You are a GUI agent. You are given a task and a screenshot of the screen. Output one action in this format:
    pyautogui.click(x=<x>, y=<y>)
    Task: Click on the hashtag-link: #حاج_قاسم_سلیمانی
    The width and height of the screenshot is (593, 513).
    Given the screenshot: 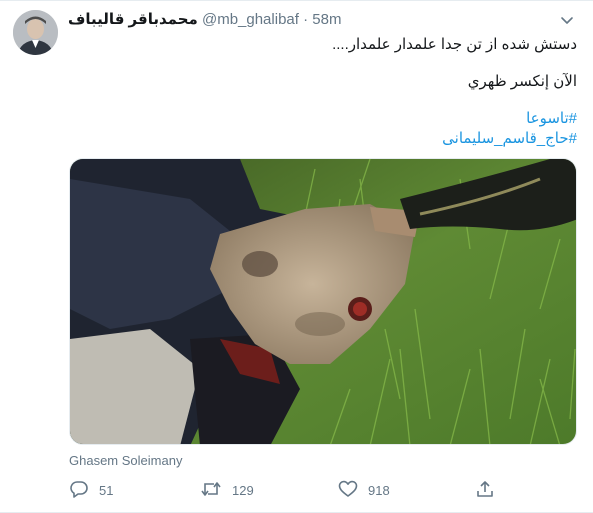 What is the action you would take?
    pyautogui.click(x=322, y=139)
    